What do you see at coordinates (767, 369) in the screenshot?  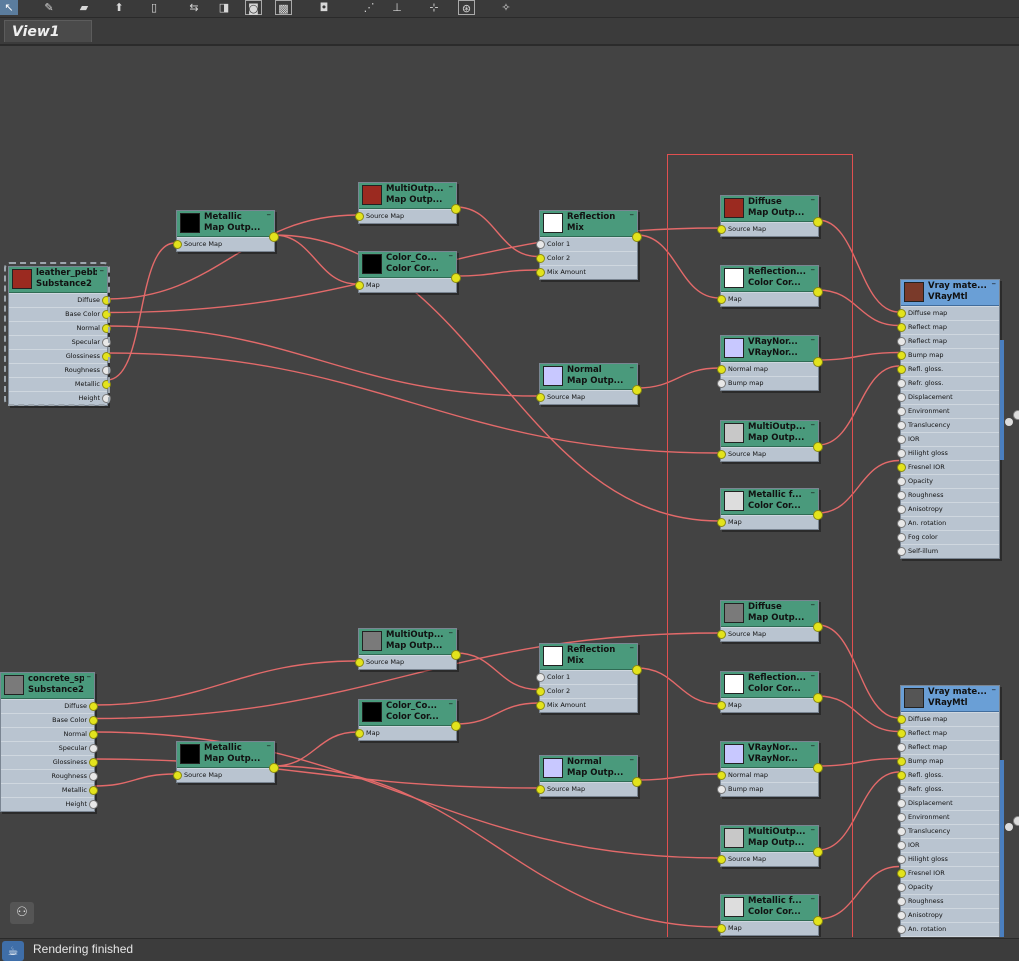 I see `input-slot: Normal map` at bounding box center [767, 369].